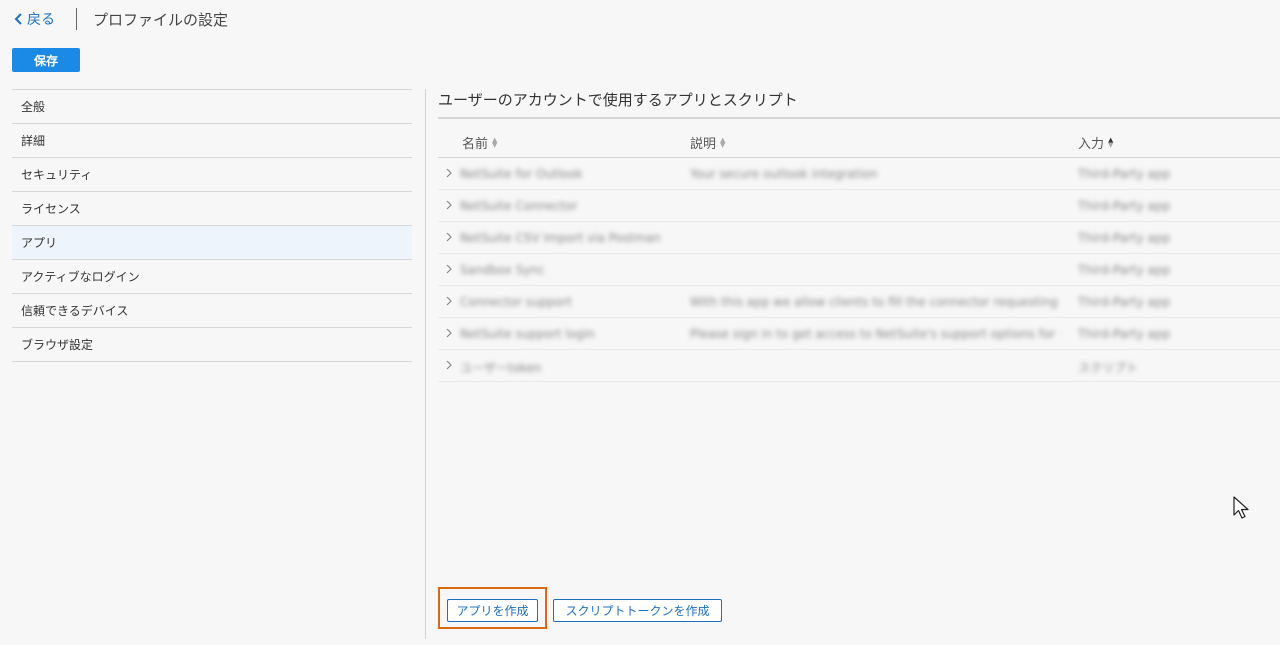 The image size is (1280, 645). Describe the element at coordinates (212, 242) in the screenshot. I see `sidebar-item-apps: アプリ` at that location.